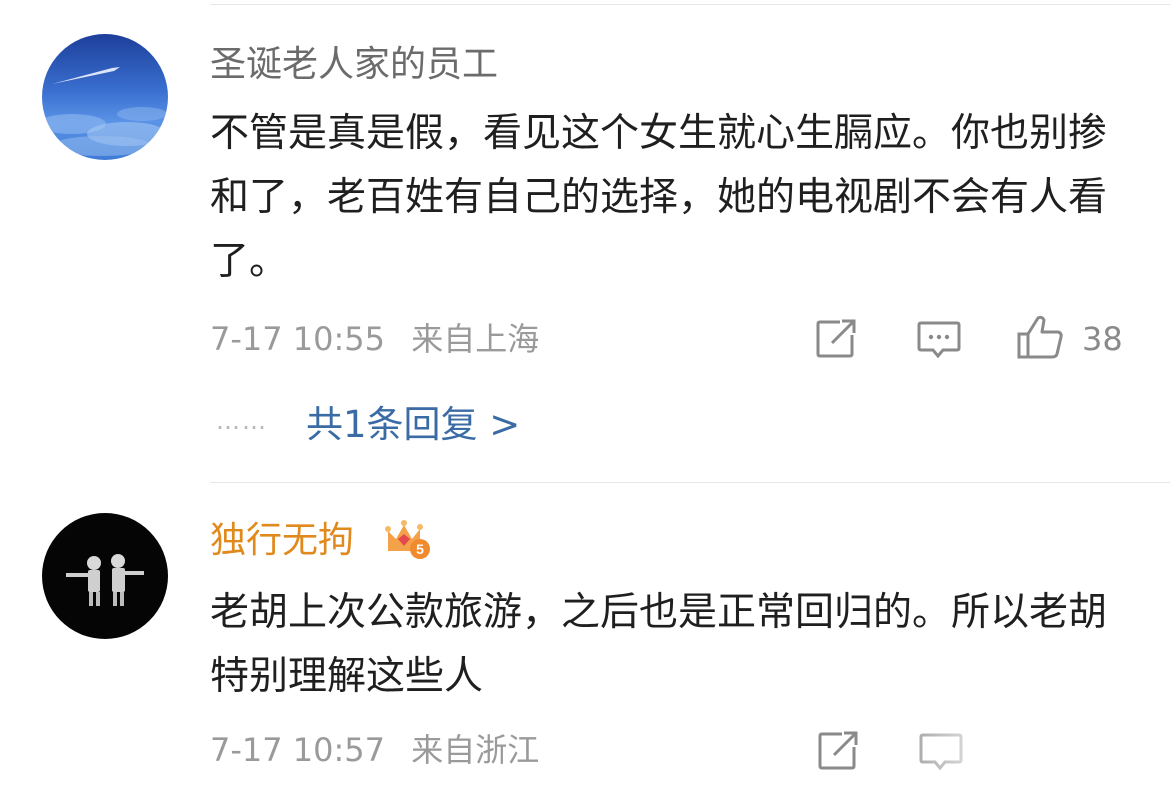 The height and width of the screenshot is (798, 1170). Describe the element at coordinates (690, 4) in the screenshot. I see `top-divider` at that location.